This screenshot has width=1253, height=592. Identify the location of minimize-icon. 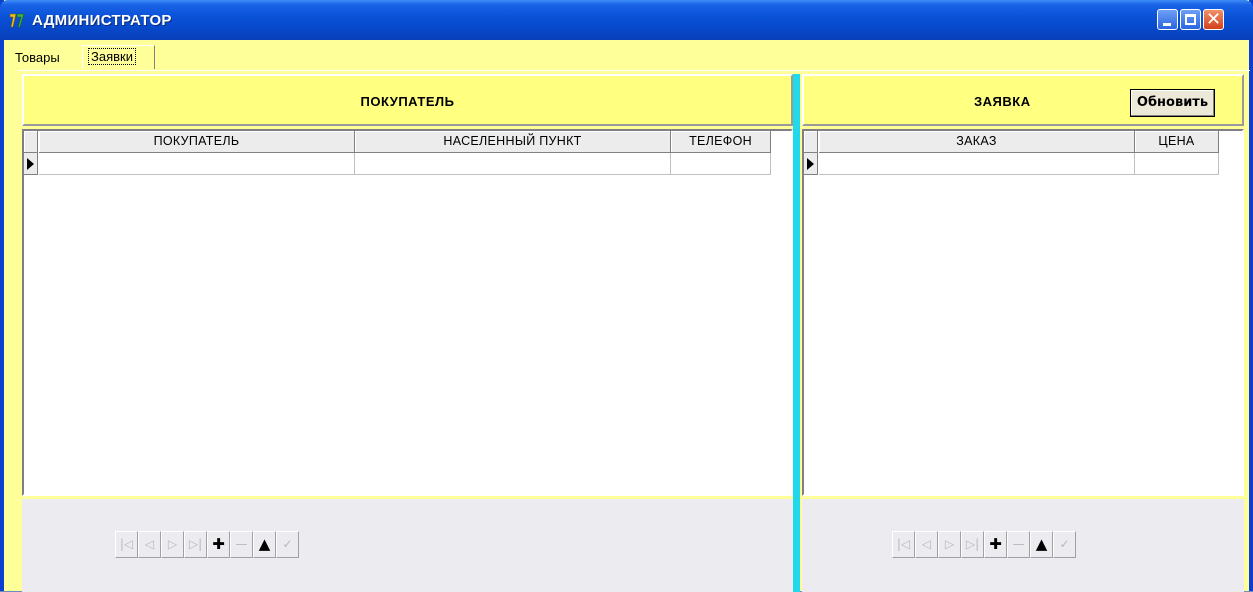
(1167, 24).